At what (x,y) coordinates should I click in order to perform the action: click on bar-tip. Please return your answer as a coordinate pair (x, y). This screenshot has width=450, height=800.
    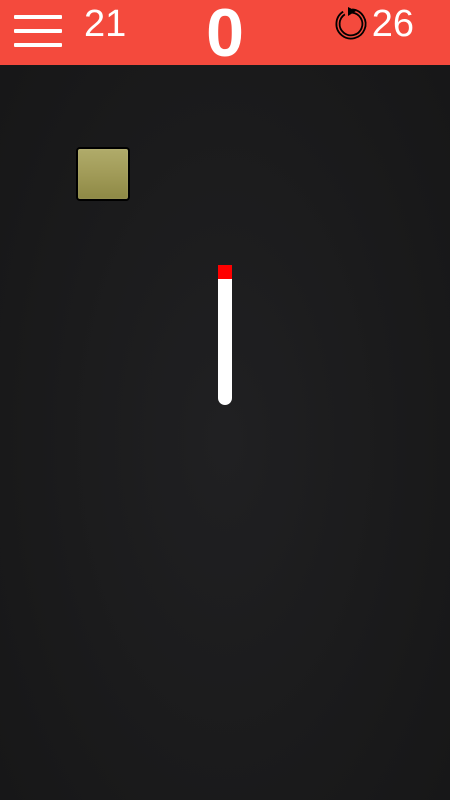
    Looking at the image, I should click on (225, 272).